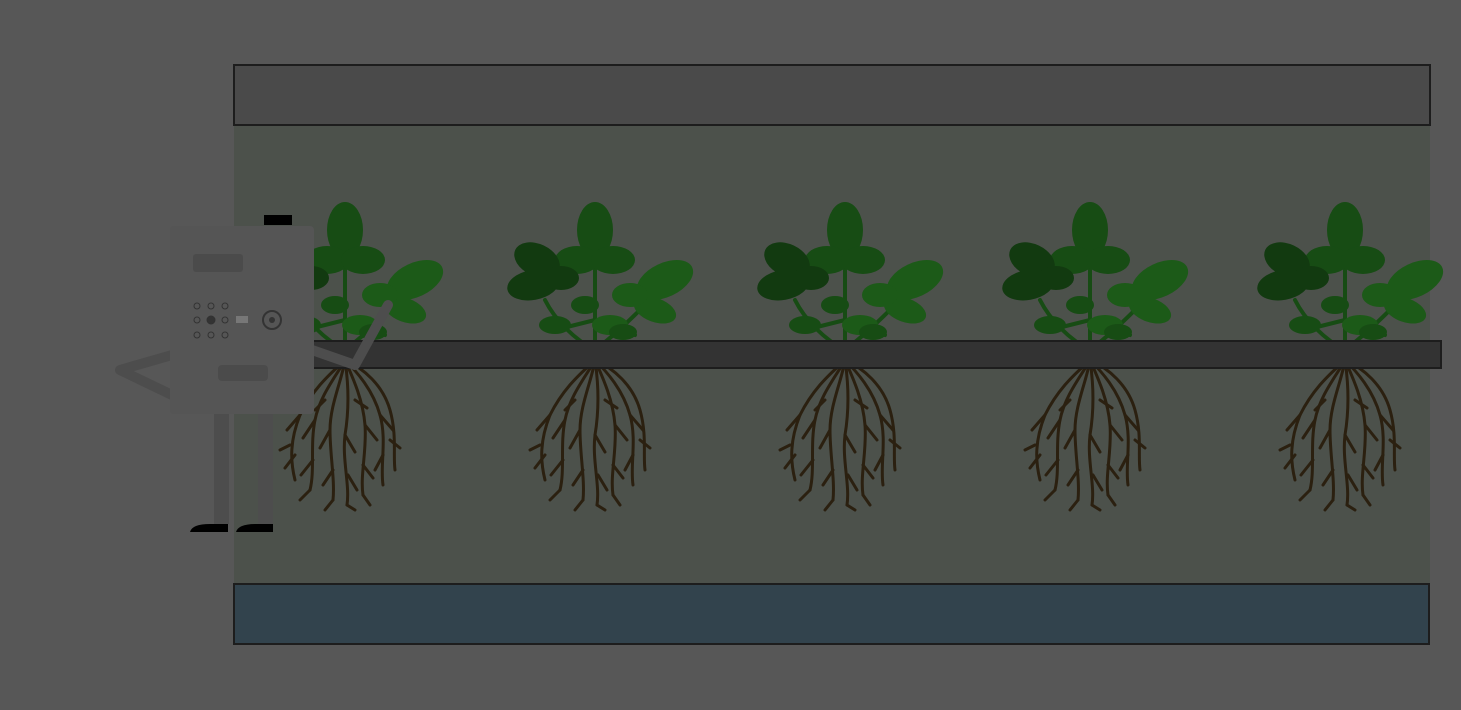 The image size is (1461, 710). What do you see at coordinates (209, 528) in the screenshot?
I see `robot-left-foot` at bounding box center [209, 528].